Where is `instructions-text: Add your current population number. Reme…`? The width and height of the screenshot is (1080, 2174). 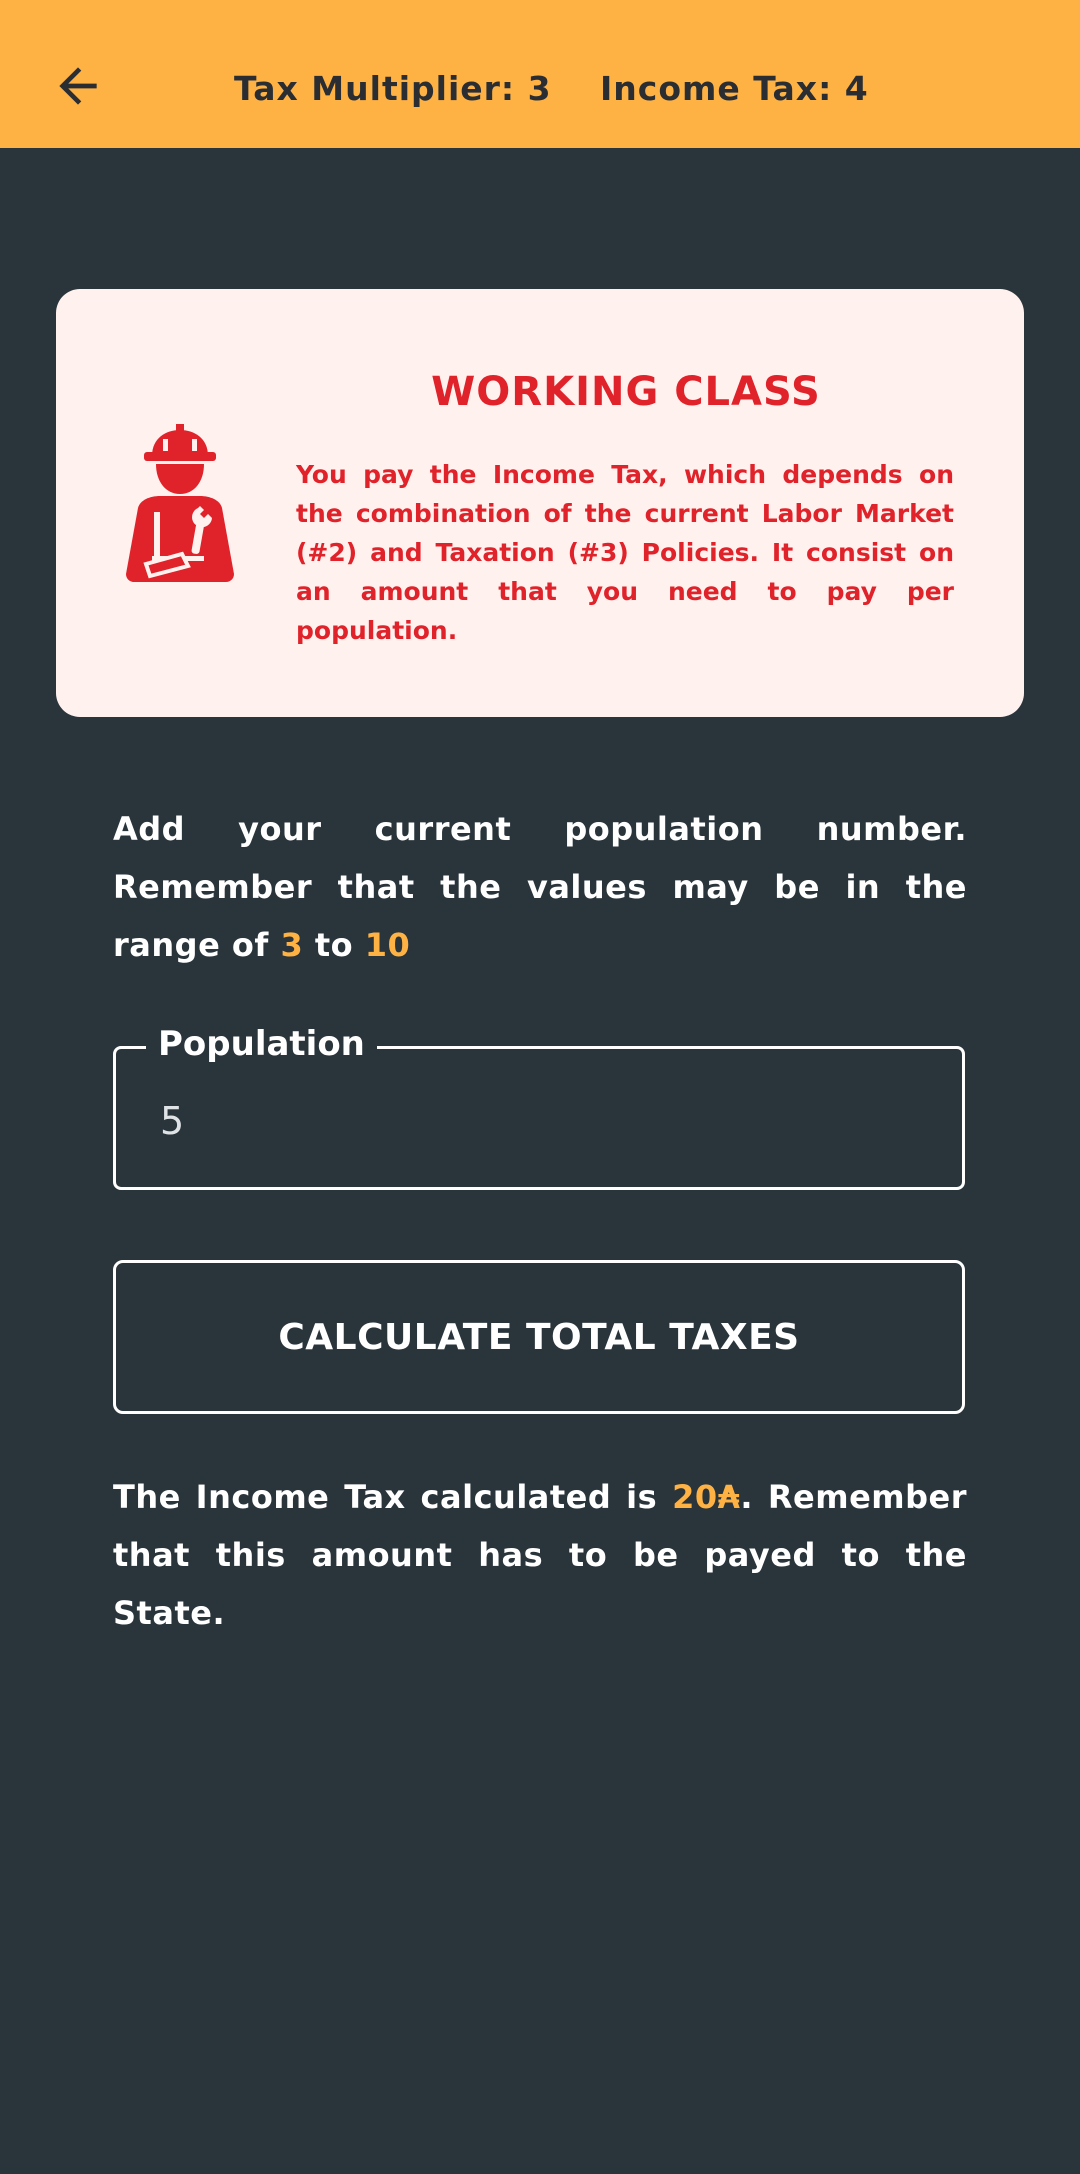
instructions-text: Add your current population number. Reme… is located at coordinates (540, 887).